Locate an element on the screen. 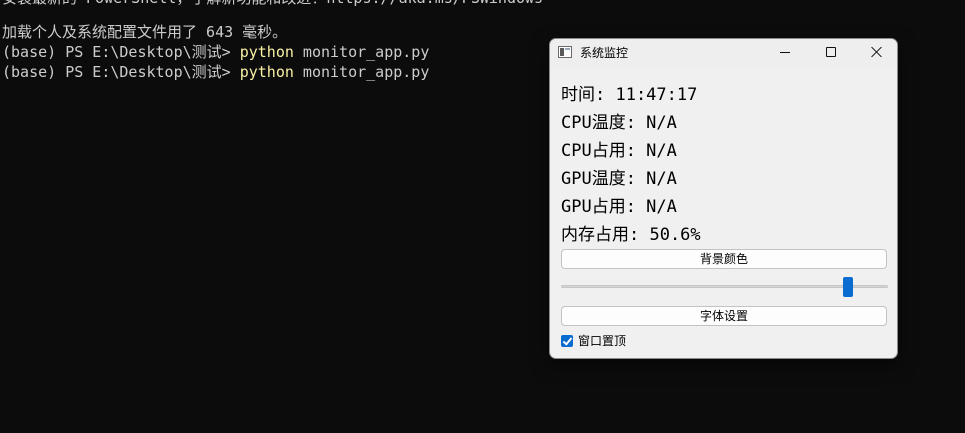 Image resolution: width=965 pixels, height=433 pixels. opacity-slider is located at coordinates (724, 287).